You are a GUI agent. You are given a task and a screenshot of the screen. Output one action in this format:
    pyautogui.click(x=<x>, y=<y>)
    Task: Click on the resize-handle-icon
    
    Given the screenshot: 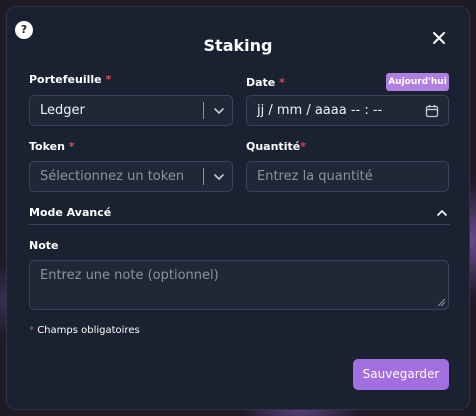 What is the action you would take?
    pyautogui.click(x=441, y=302)
    